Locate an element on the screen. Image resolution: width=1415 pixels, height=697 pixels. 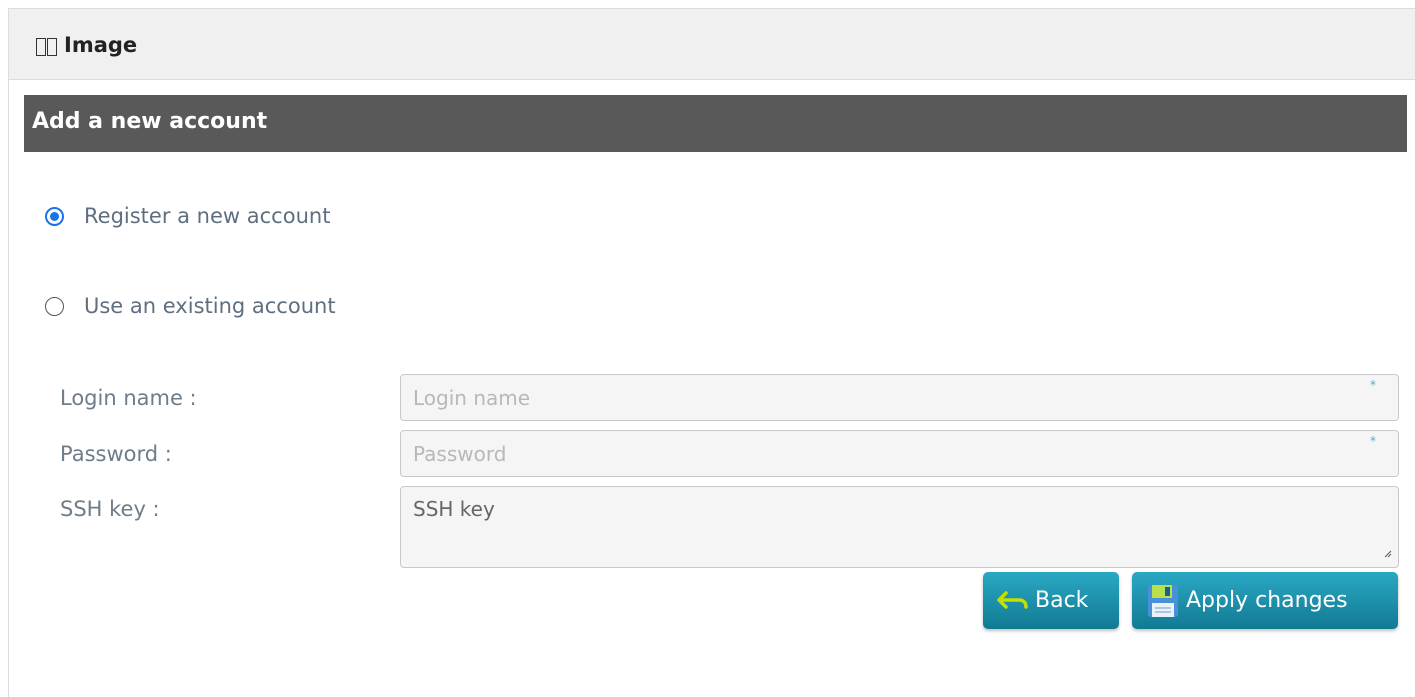
resize-handle-icon is located at coordinates (1387, 553).